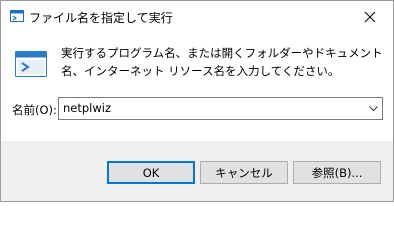 The image size is (394, 240). I want to click on close-button, so click(370, 16).